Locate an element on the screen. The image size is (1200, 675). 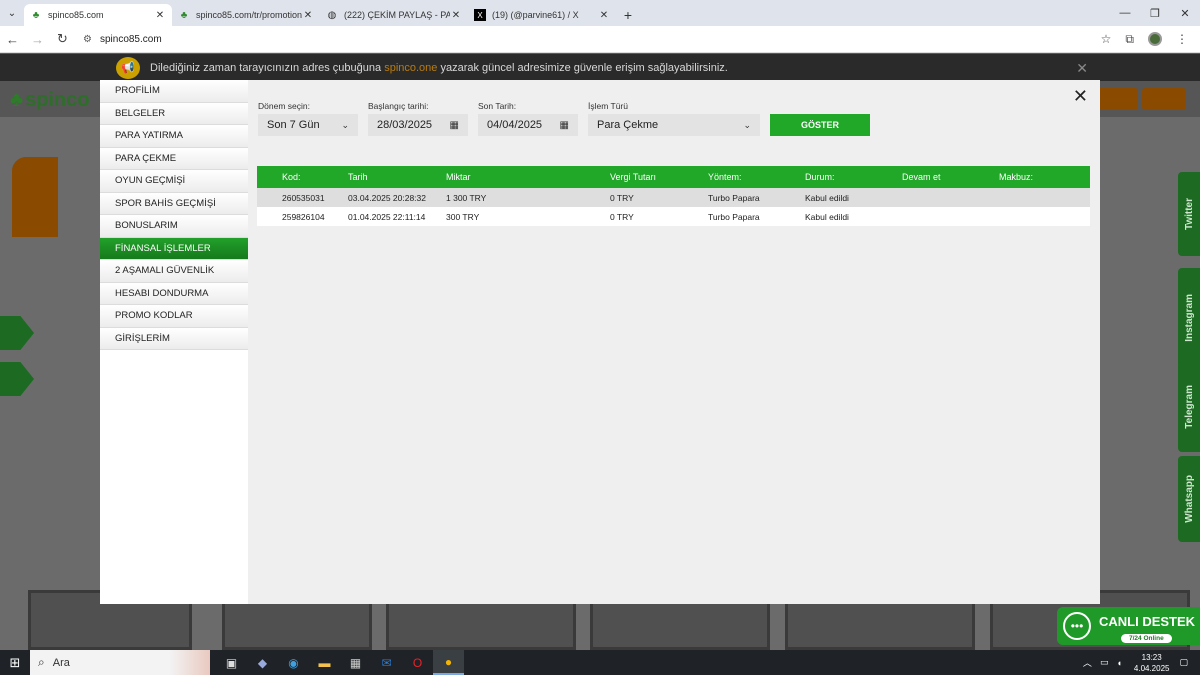
copilot-icon: ◆ is located at coordinates (262, 662).